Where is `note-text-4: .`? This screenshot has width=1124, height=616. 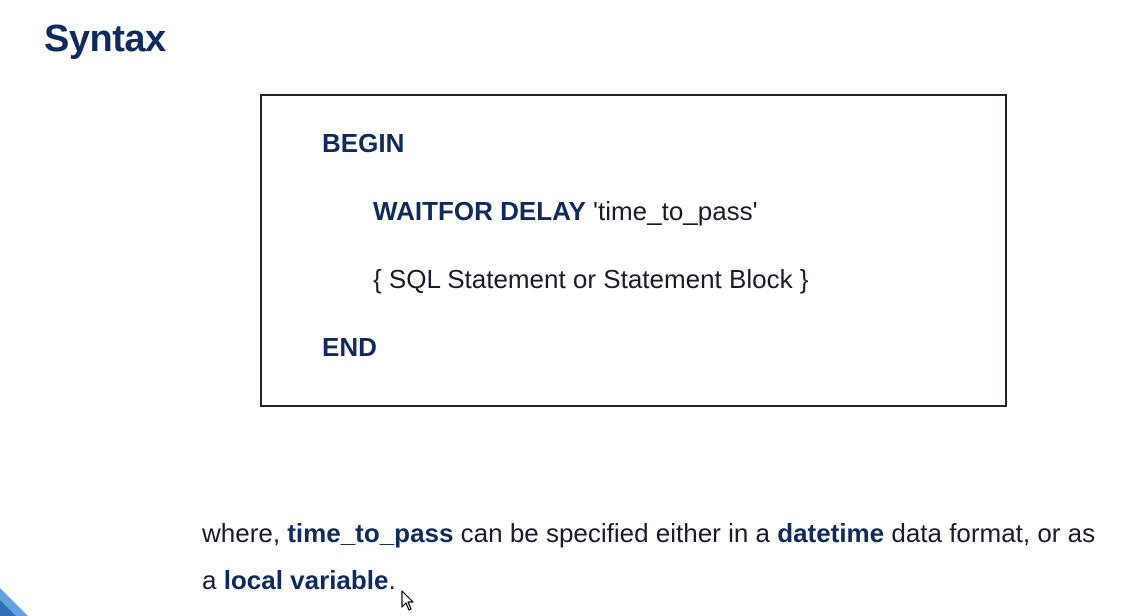 note-text-4: . is located at coordinates (392, 580).